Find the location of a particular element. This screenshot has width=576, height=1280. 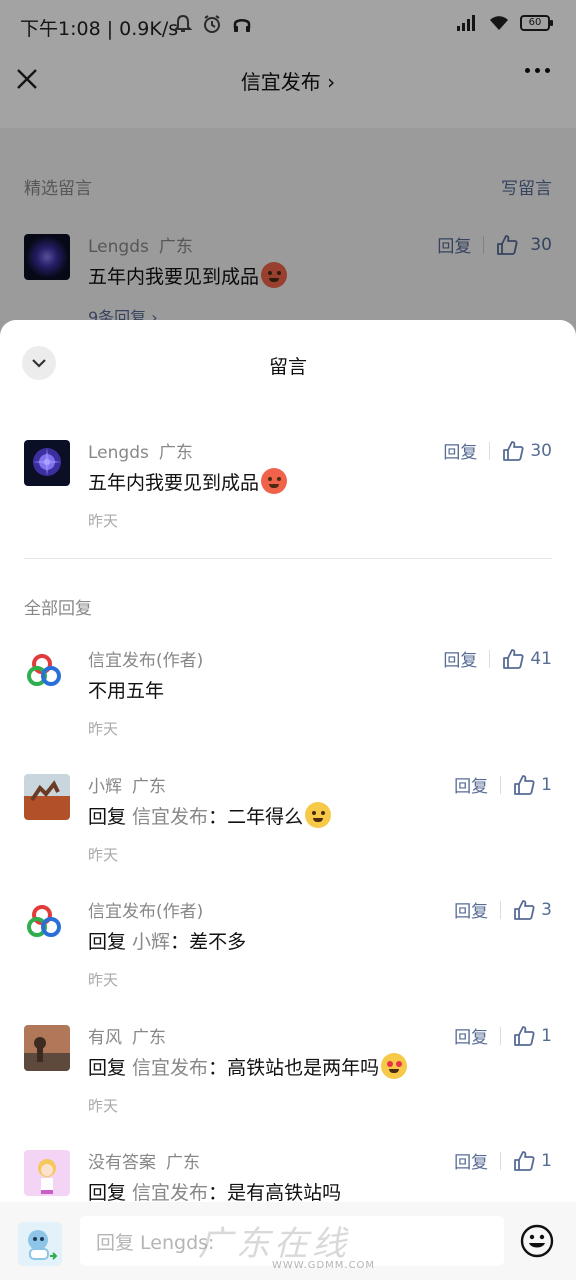

comment-actions: 回复 3 is located at coordinates (503, 910).